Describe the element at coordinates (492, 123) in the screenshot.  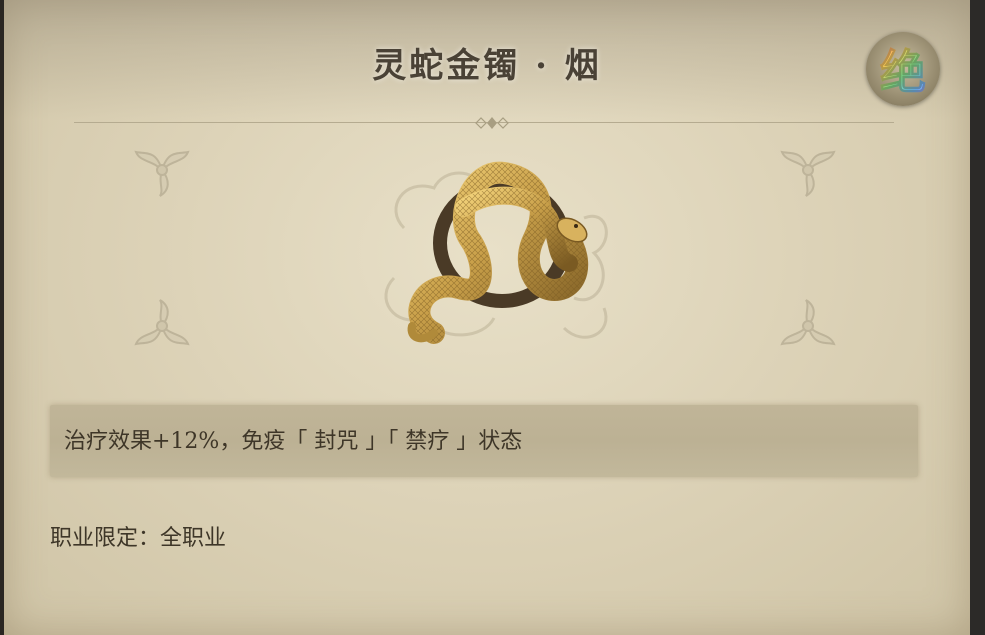
I see `diamond-ornament-icon` at that location.